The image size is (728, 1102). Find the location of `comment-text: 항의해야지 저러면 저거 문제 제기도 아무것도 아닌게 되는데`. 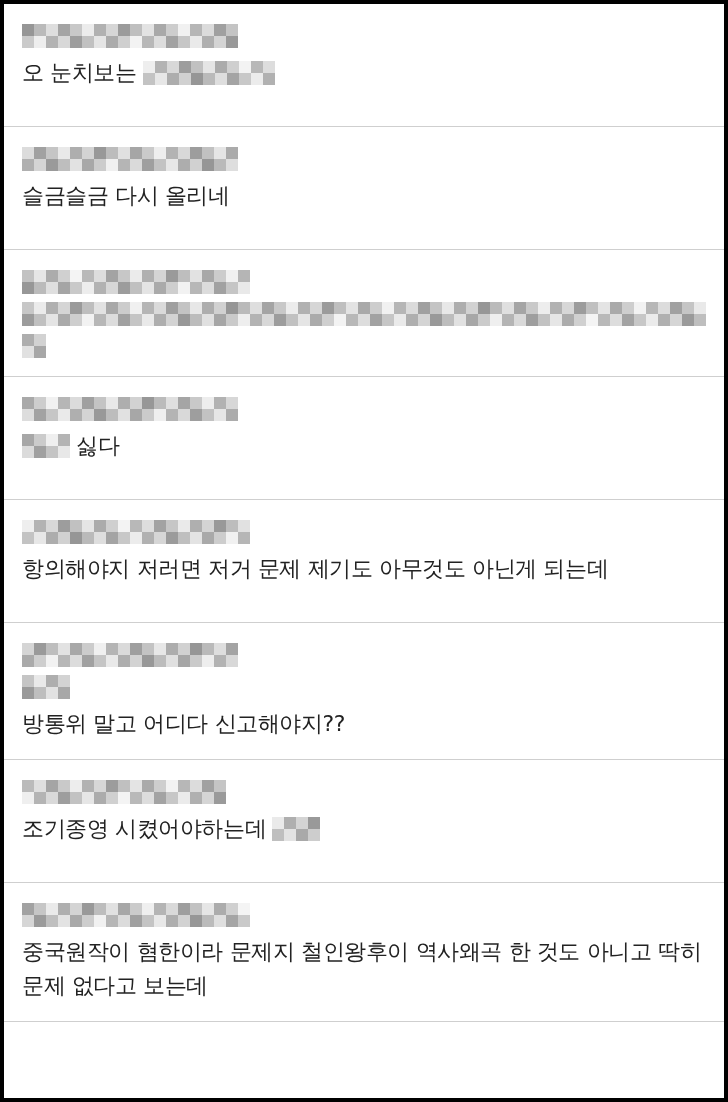

comment-text: 항의해야지 저러면 저거 문제 제기도 아무것도 아닌게 되는데 is located at coordinates (315, 569).